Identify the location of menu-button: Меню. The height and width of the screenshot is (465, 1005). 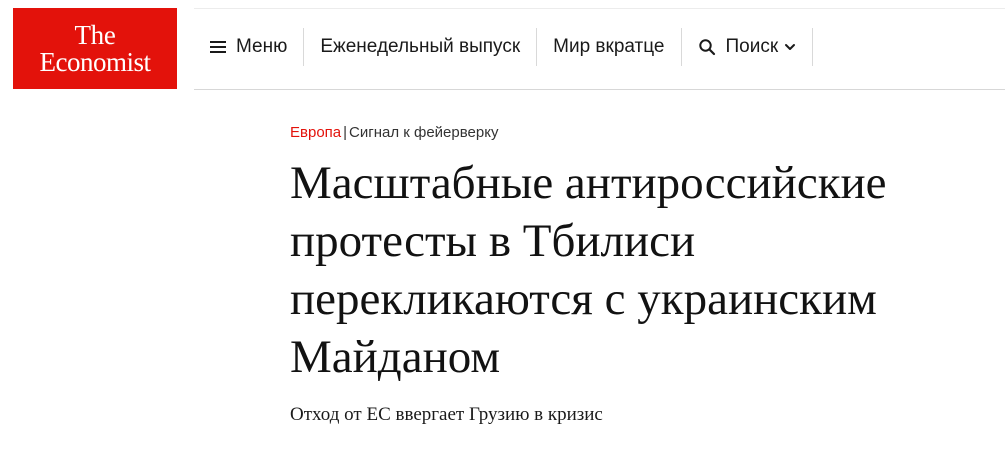
(248, 47).